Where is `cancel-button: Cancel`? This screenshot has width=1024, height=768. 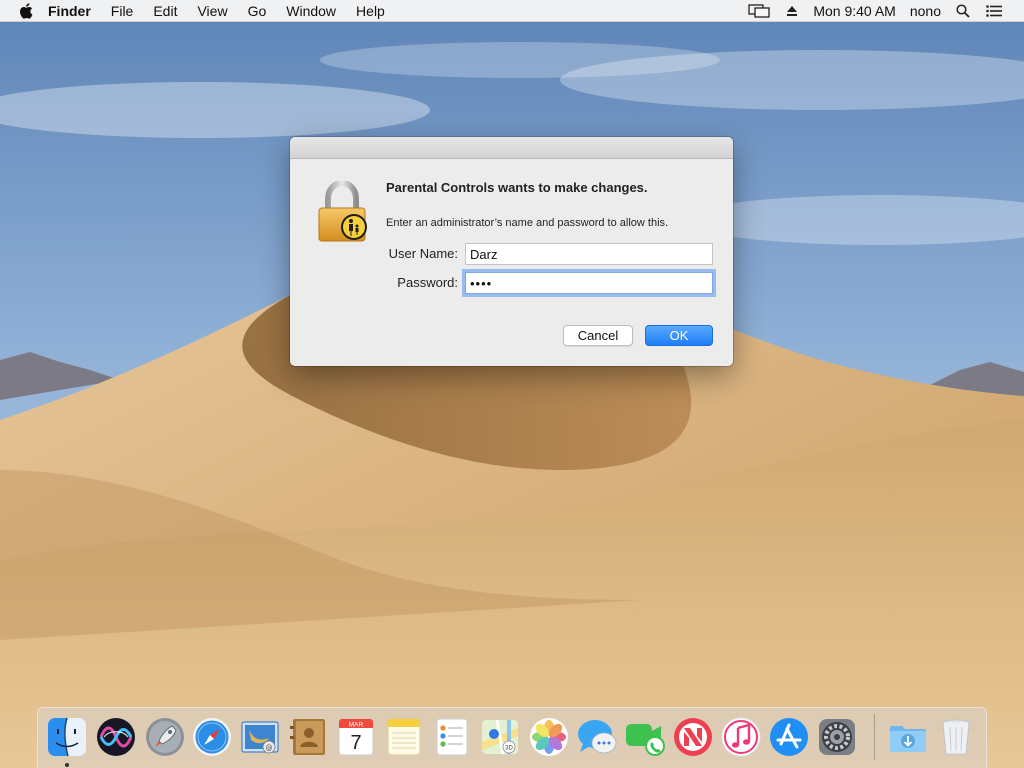 cancel-button: Cancel is located at coordinates (598, 335).